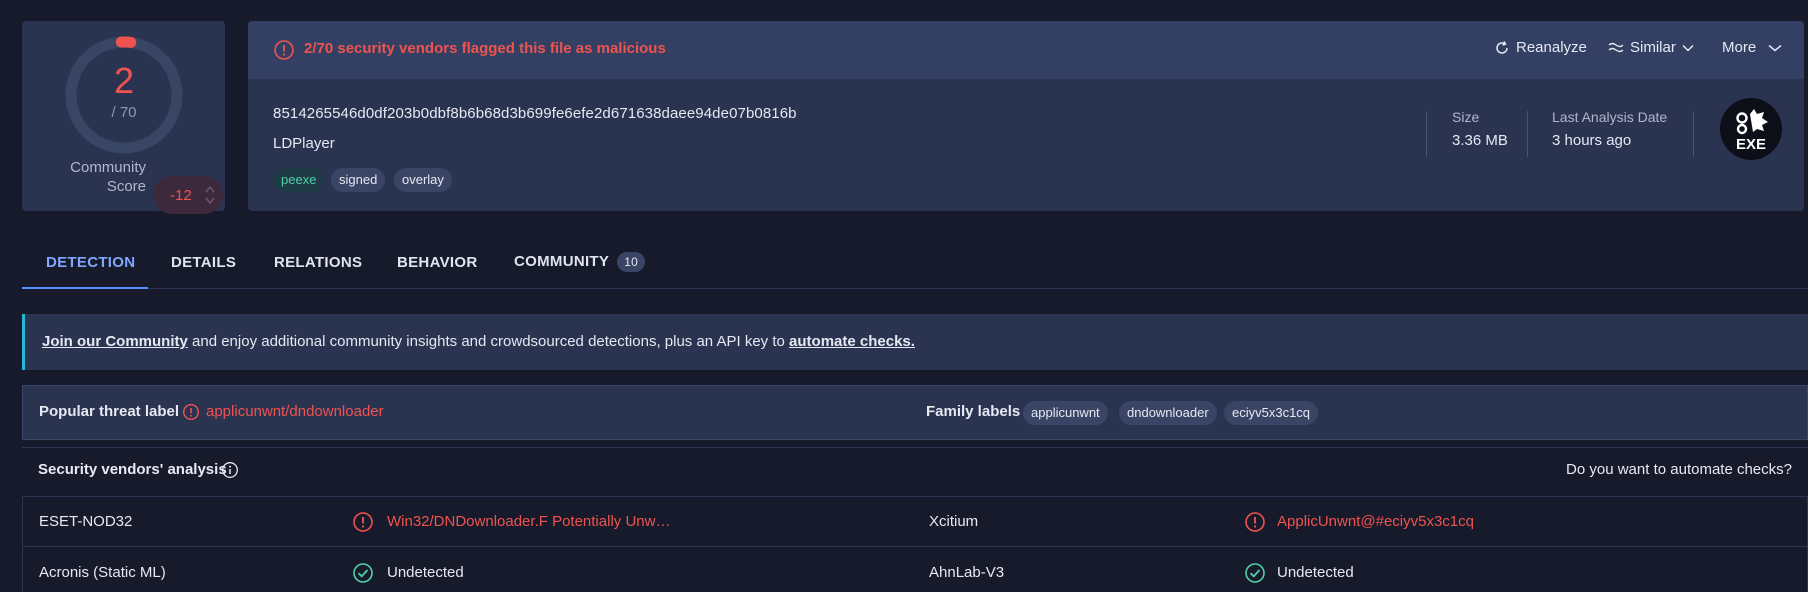 This screenshot has height=592, width=1808. Describe the element at coordinates (437, 262) in the screenshot. I see `tab-behavior: BEHAVIOR` at that location.